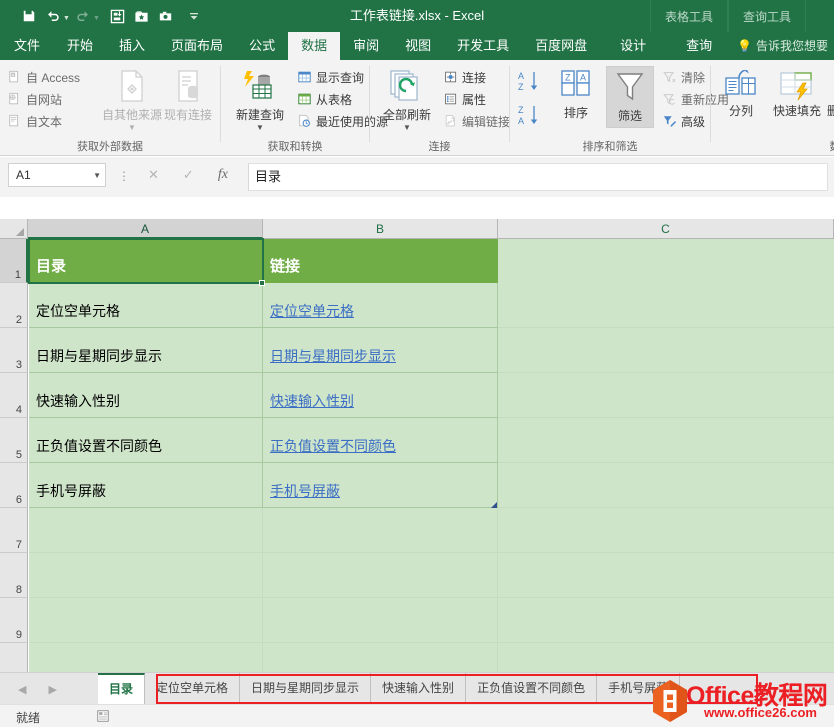 Image resolution: width=834 pixels, height=727 pixels. I want to click on cell-b5: 正负值设置不同颜色, so click(380, 440).